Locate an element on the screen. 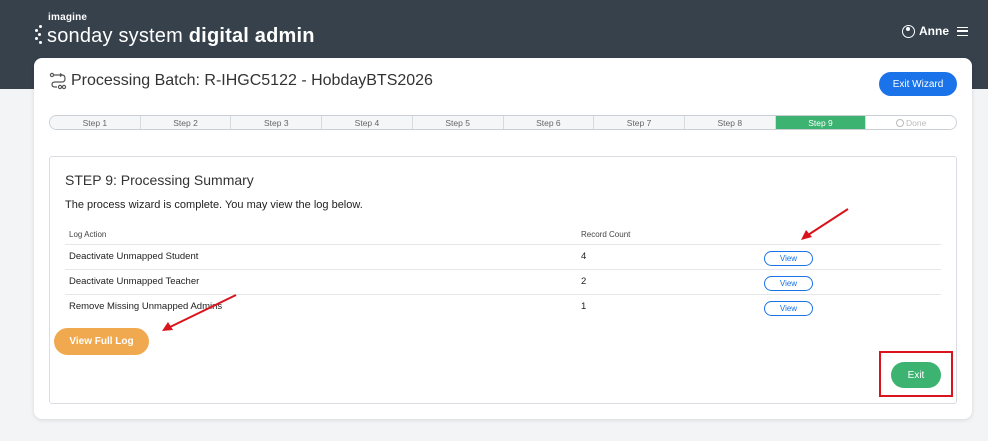  user-name: Anne is located at coordinates (934, 31).